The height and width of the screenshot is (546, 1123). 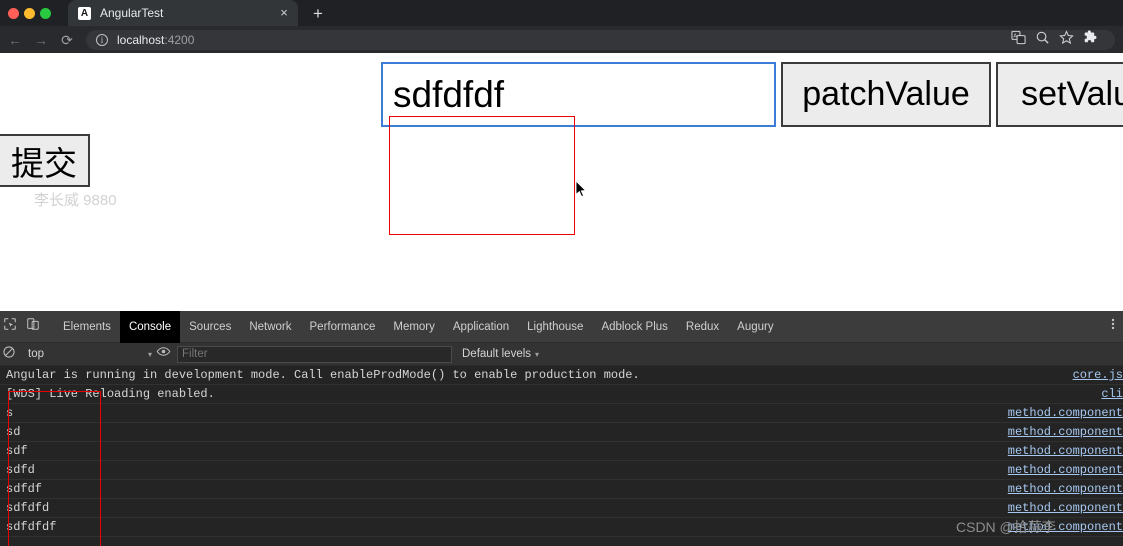 I want to click on tab-elements: Elements, so click(x=87, y=327).